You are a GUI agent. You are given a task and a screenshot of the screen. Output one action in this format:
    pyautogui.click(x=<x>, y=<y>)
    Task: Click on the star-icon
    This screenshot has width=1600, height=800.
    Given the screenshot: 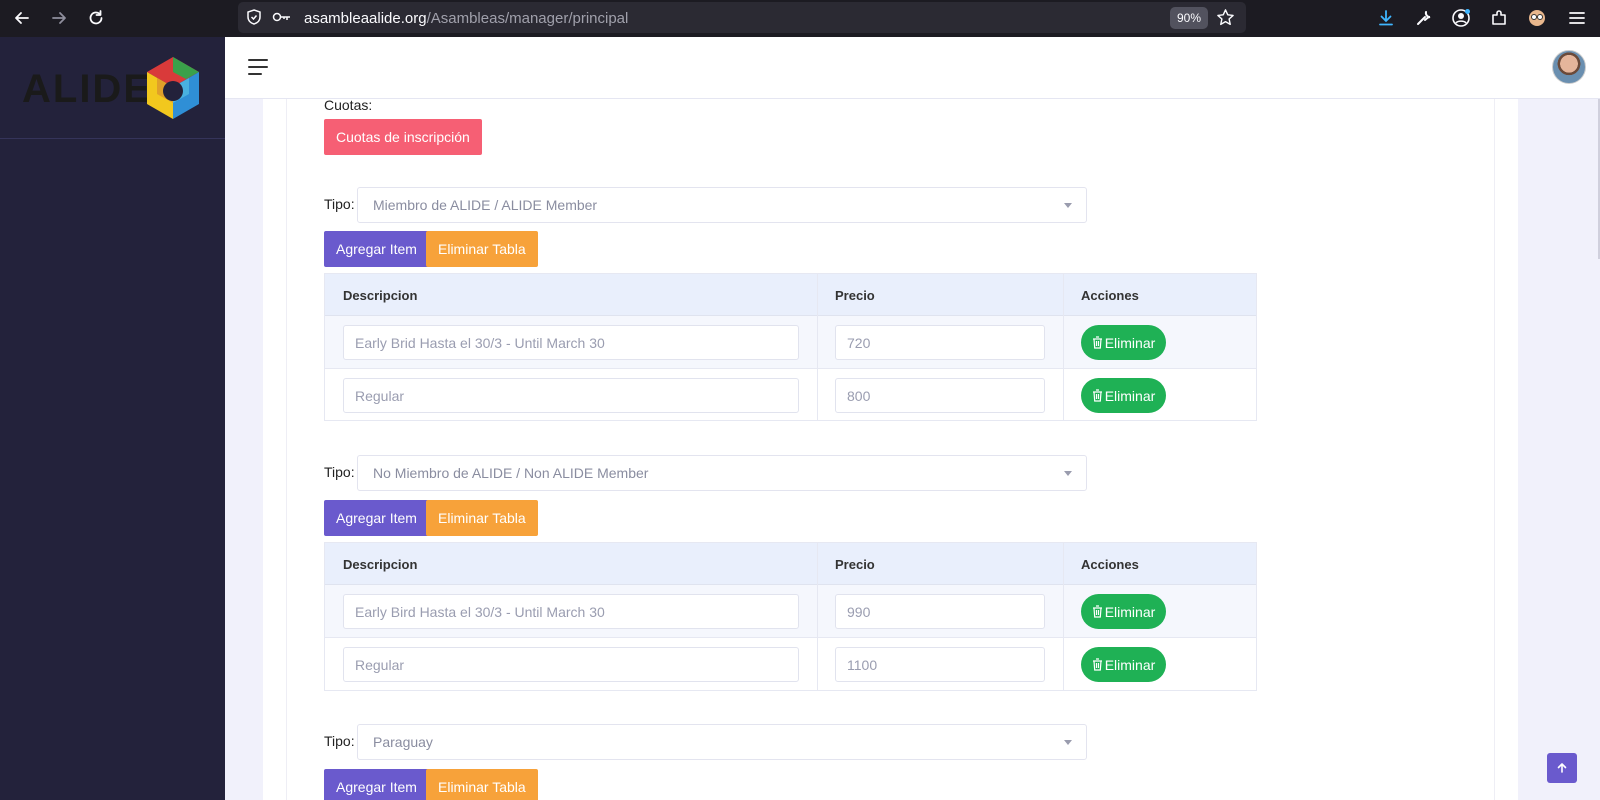 What is the action you would take?
    pyautogui.click(x=1225, y=20)
    